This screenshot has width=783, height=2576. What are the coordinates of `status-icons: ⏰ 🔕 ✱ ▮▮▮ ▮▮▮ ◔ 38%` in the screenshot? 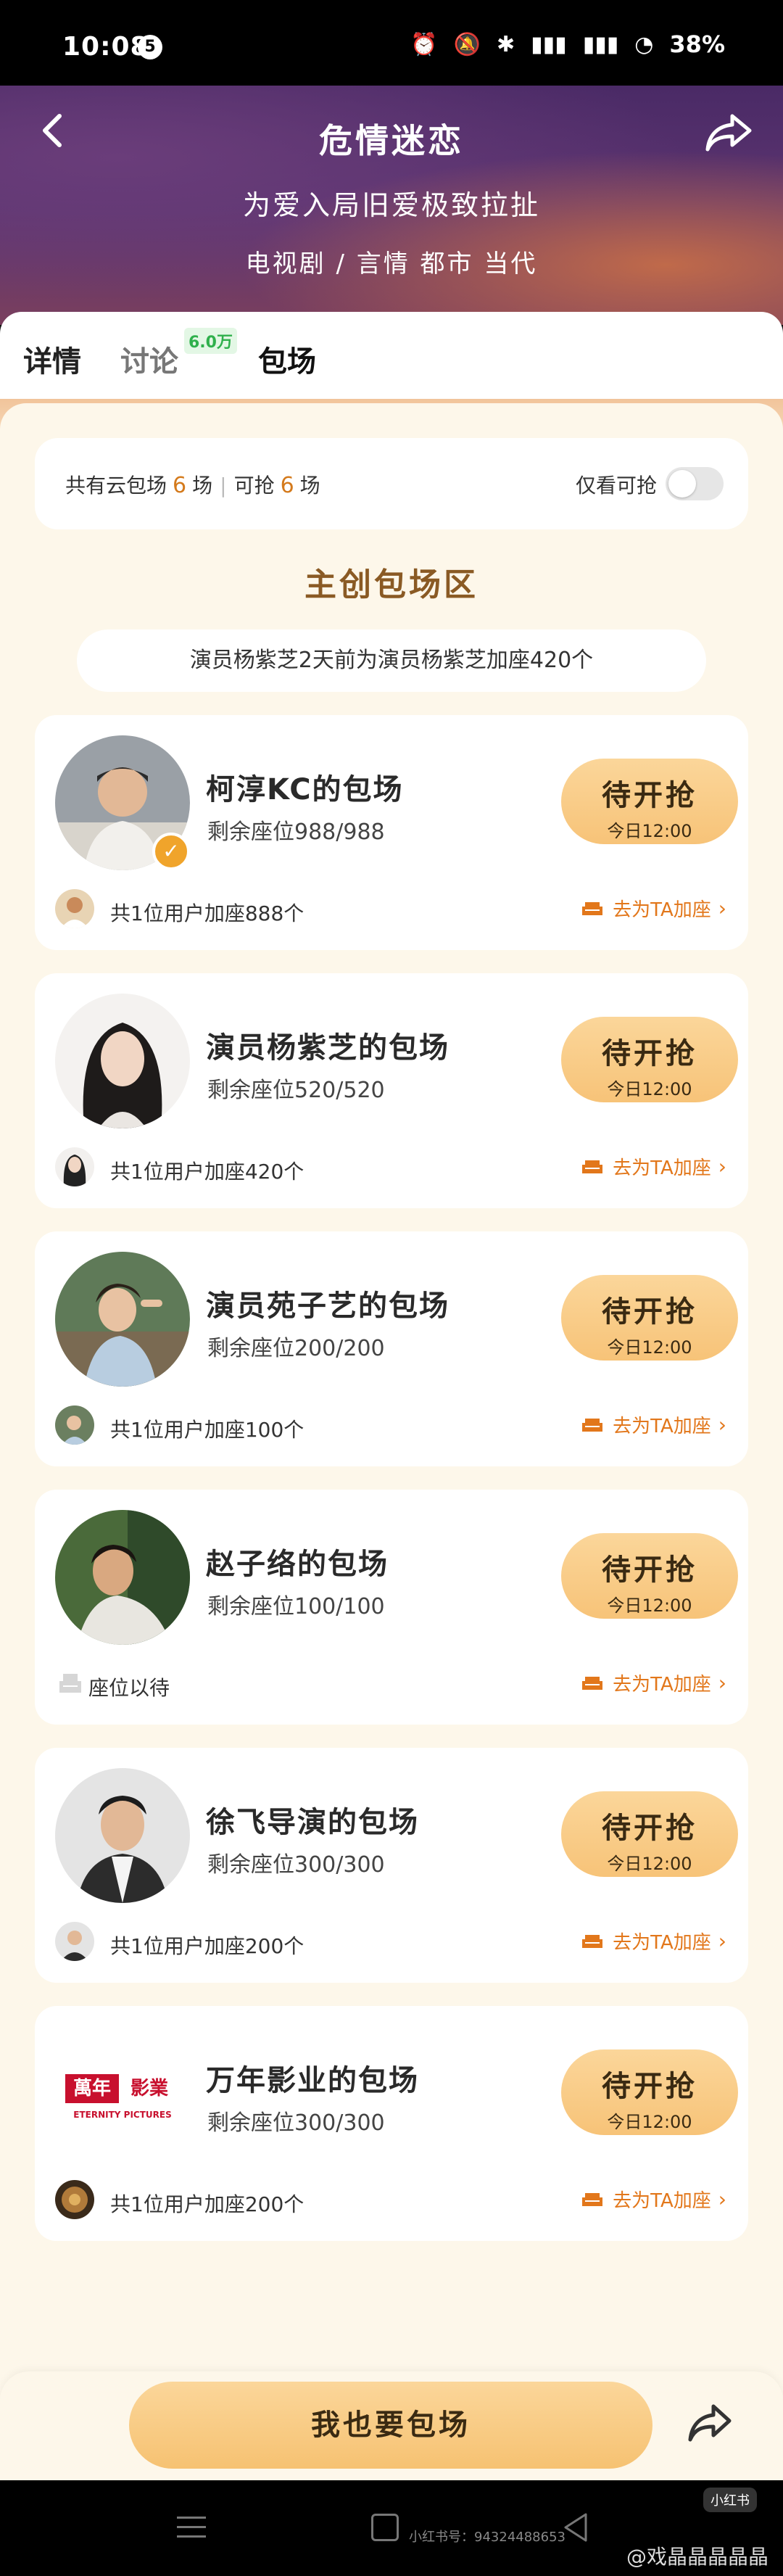 It's located at (567, 44).